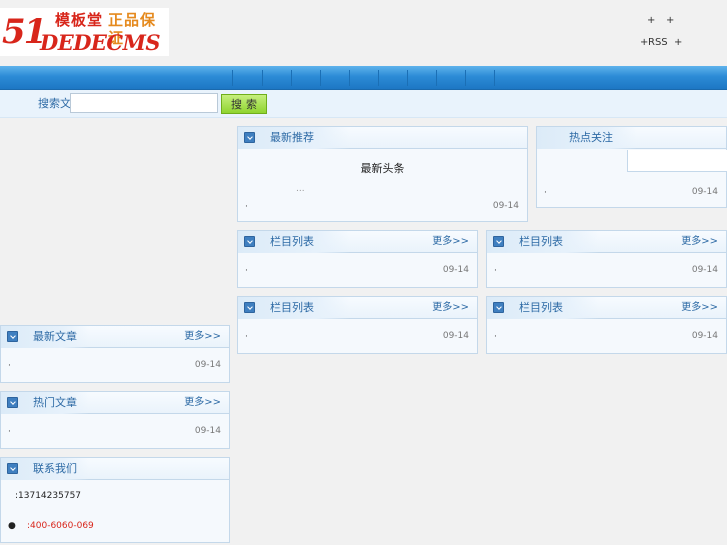 This screenshot has width=727, height=545. What do you see at coordinates (631, 138) in the screenshot?
I see `panel-header: 热点关注` at bounding box center [631, 138].